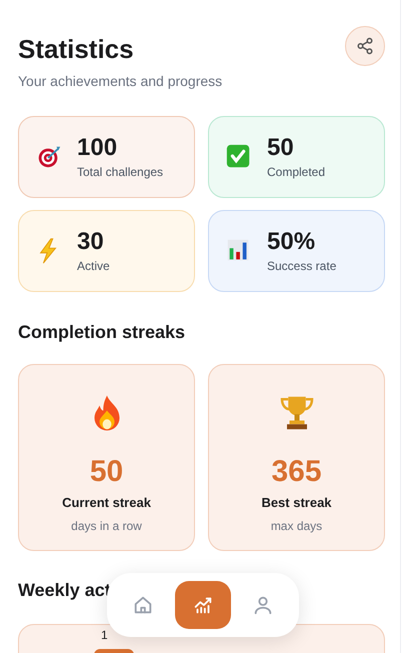  Describe the element at coordinates (104, 635) in the screenshot. I see `bar-value-label: 1` at that location.